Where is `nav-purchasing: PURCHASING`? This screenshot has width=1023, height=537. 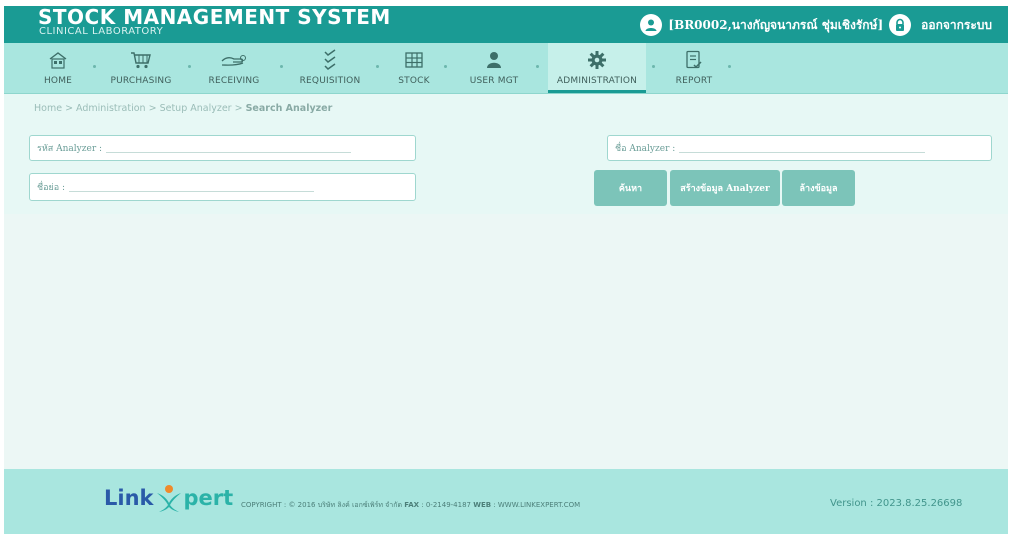
nav-purchasing: PURCHASING is located at coordinates (141, 68).